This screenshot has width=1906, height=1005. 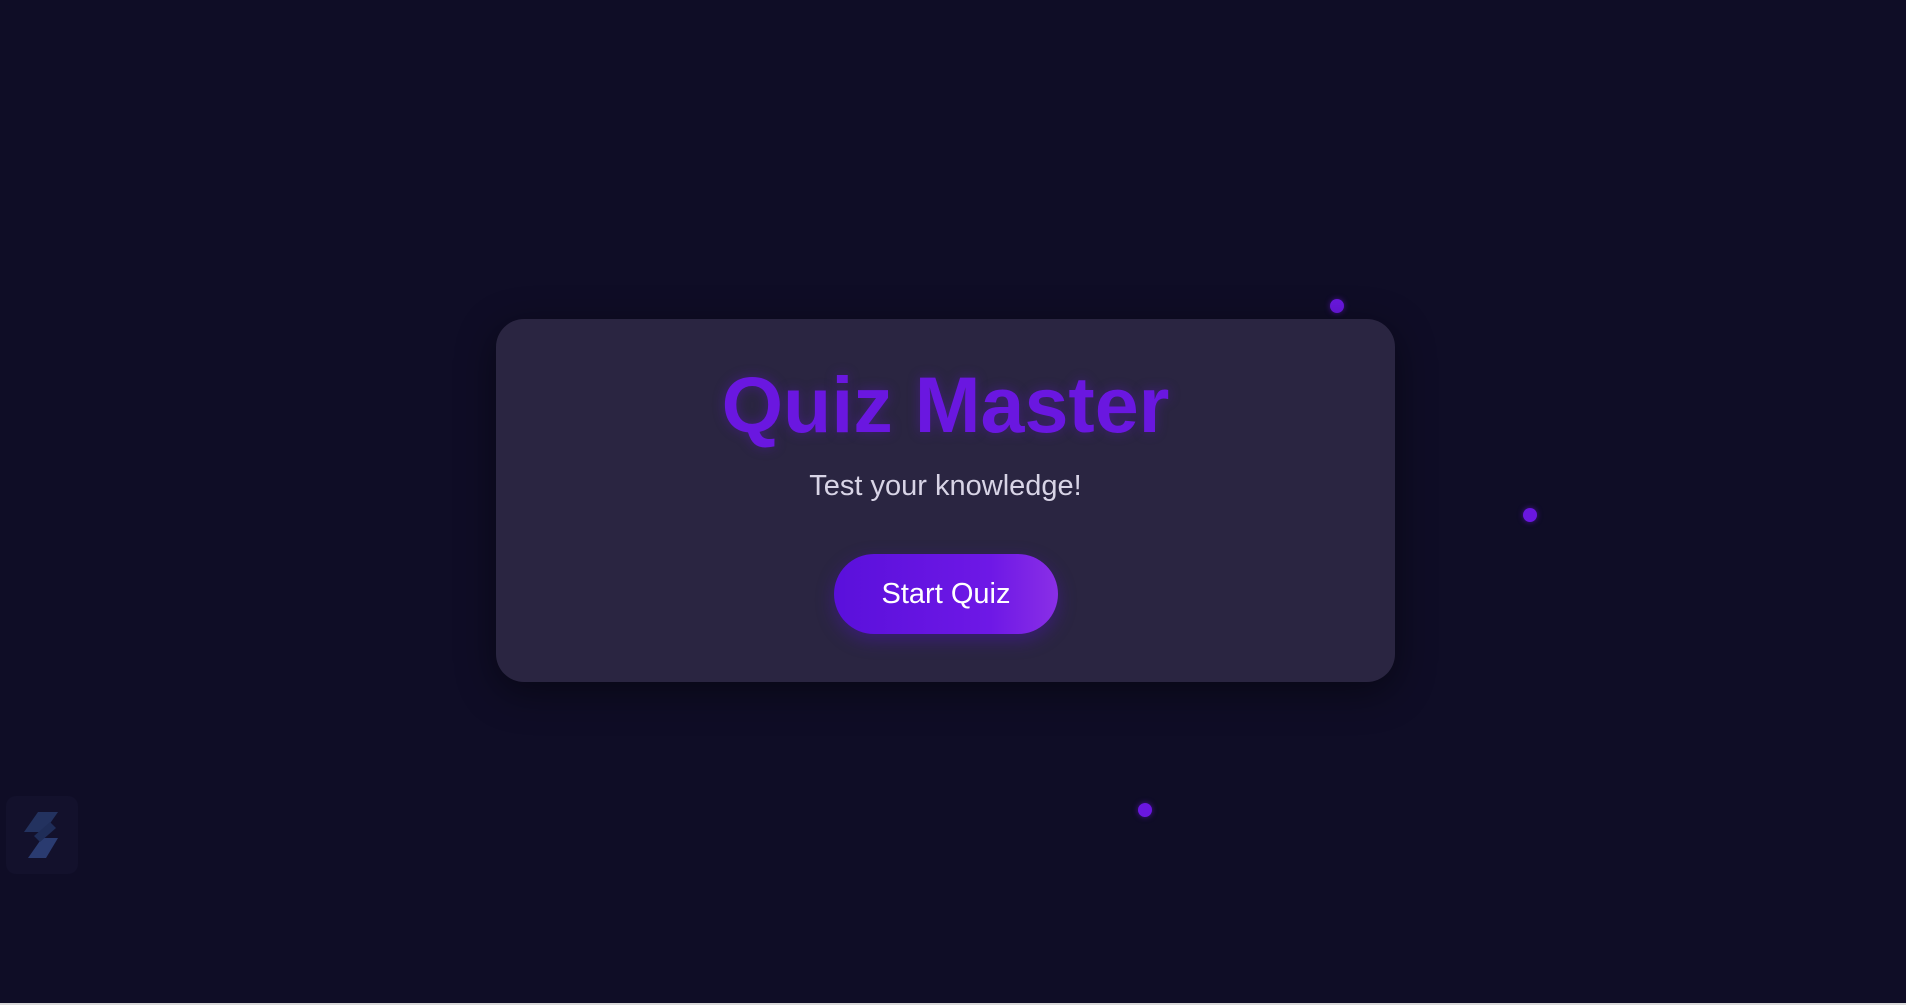 I want to click on quiz-subtitle: Test your knowledge!, so click(x=945, y=486).